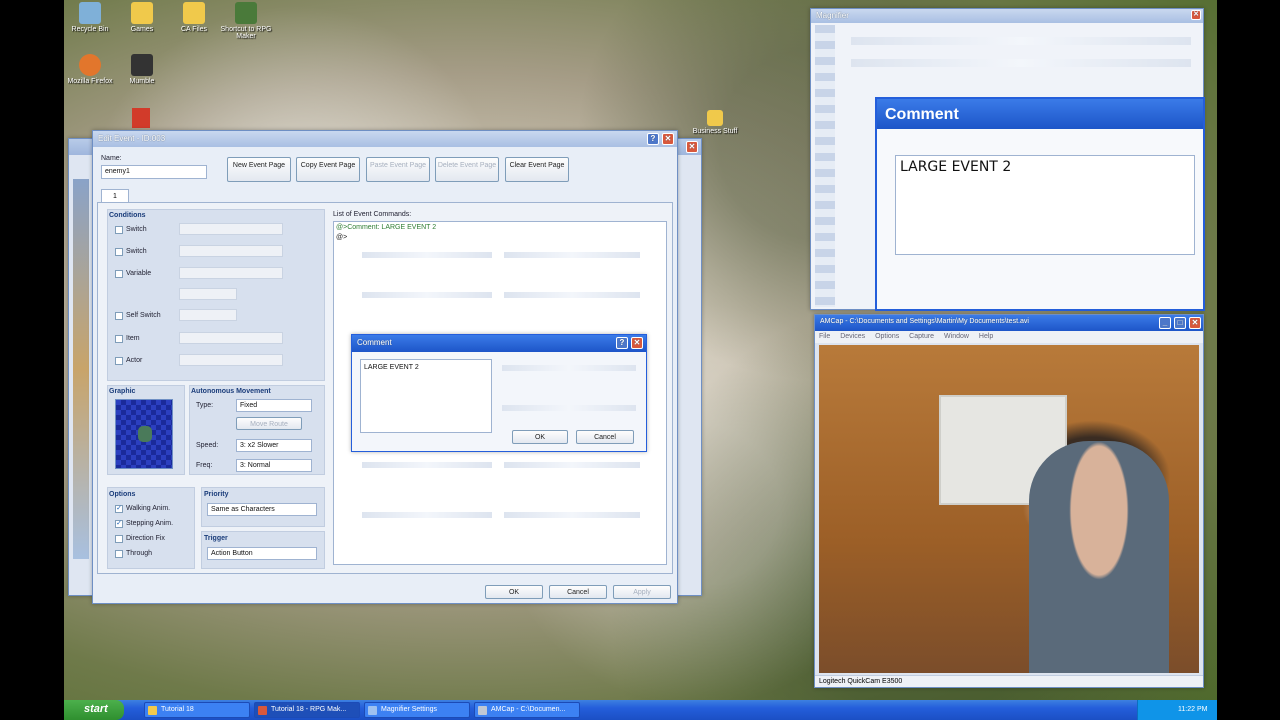 The height and width of the screenshot is (720, 1280). What do you see at coordinates (262, 509) in the screenshot?
I see `priority-select: Same as Characters` at bounding box center [262, 509].